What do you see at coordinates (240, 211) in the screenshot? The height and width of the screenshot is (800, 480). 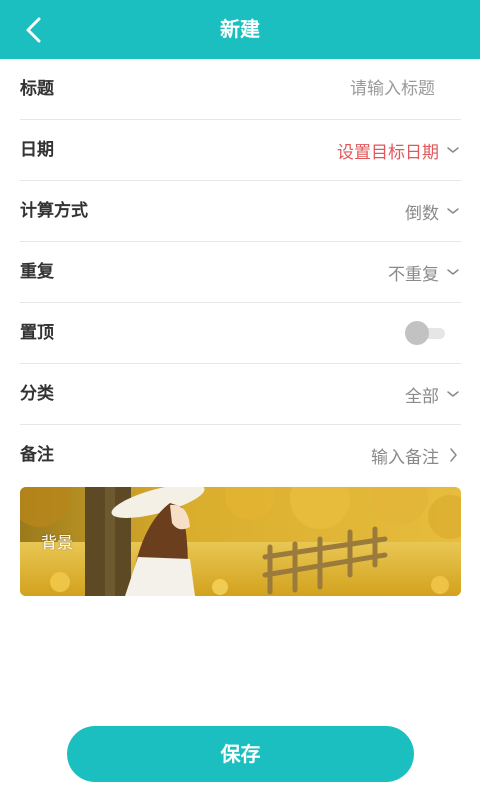 I see `calc-method-row: 计算方式 倒数` at bounding box center [240, 211].